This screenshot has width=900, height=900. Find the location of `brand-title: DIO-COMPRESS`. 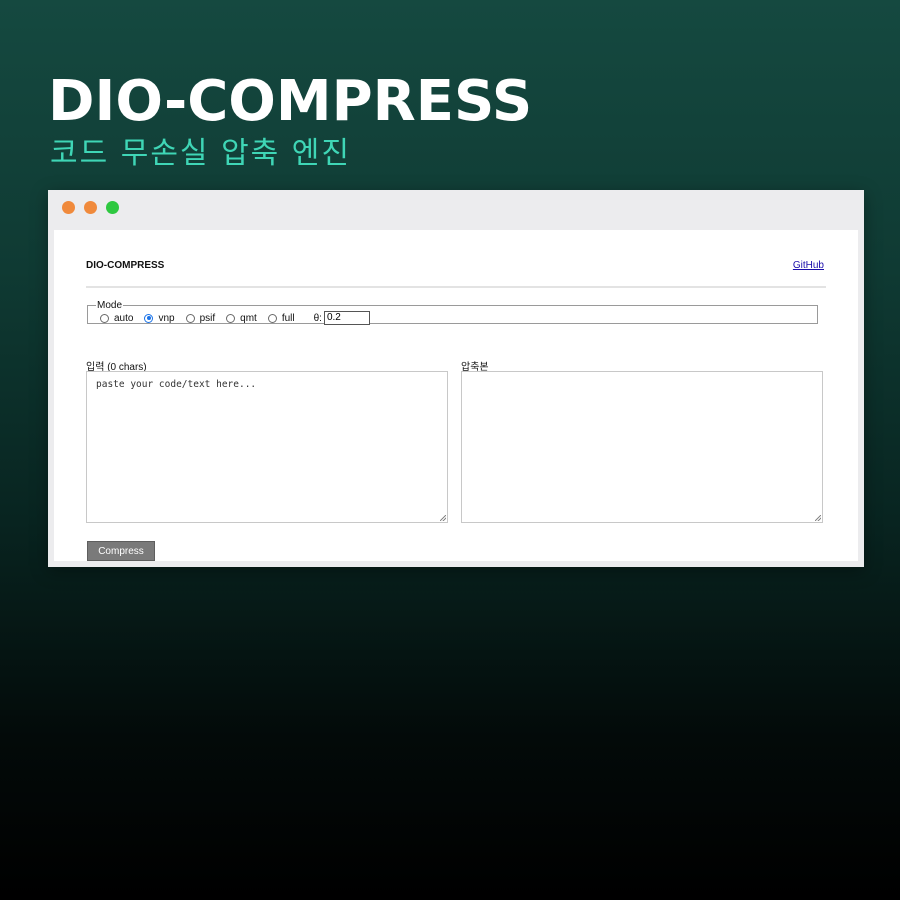

brand-title: DIO-COMPRESS is located at coordinates (125, 265).